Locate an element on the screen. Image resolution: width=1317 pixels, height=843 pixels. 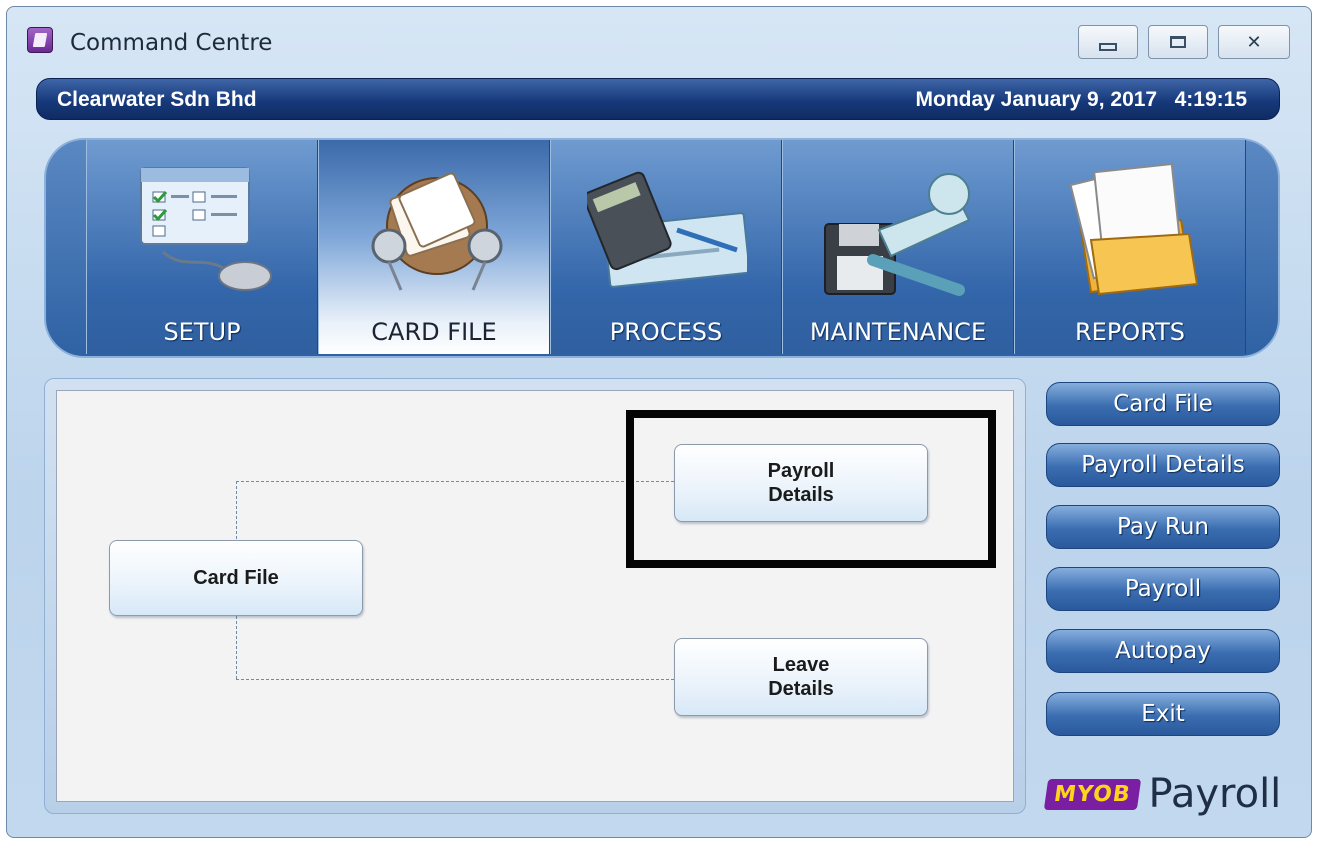
brand-logo: MYOB Payroll is located at coordinates (1162, 794).